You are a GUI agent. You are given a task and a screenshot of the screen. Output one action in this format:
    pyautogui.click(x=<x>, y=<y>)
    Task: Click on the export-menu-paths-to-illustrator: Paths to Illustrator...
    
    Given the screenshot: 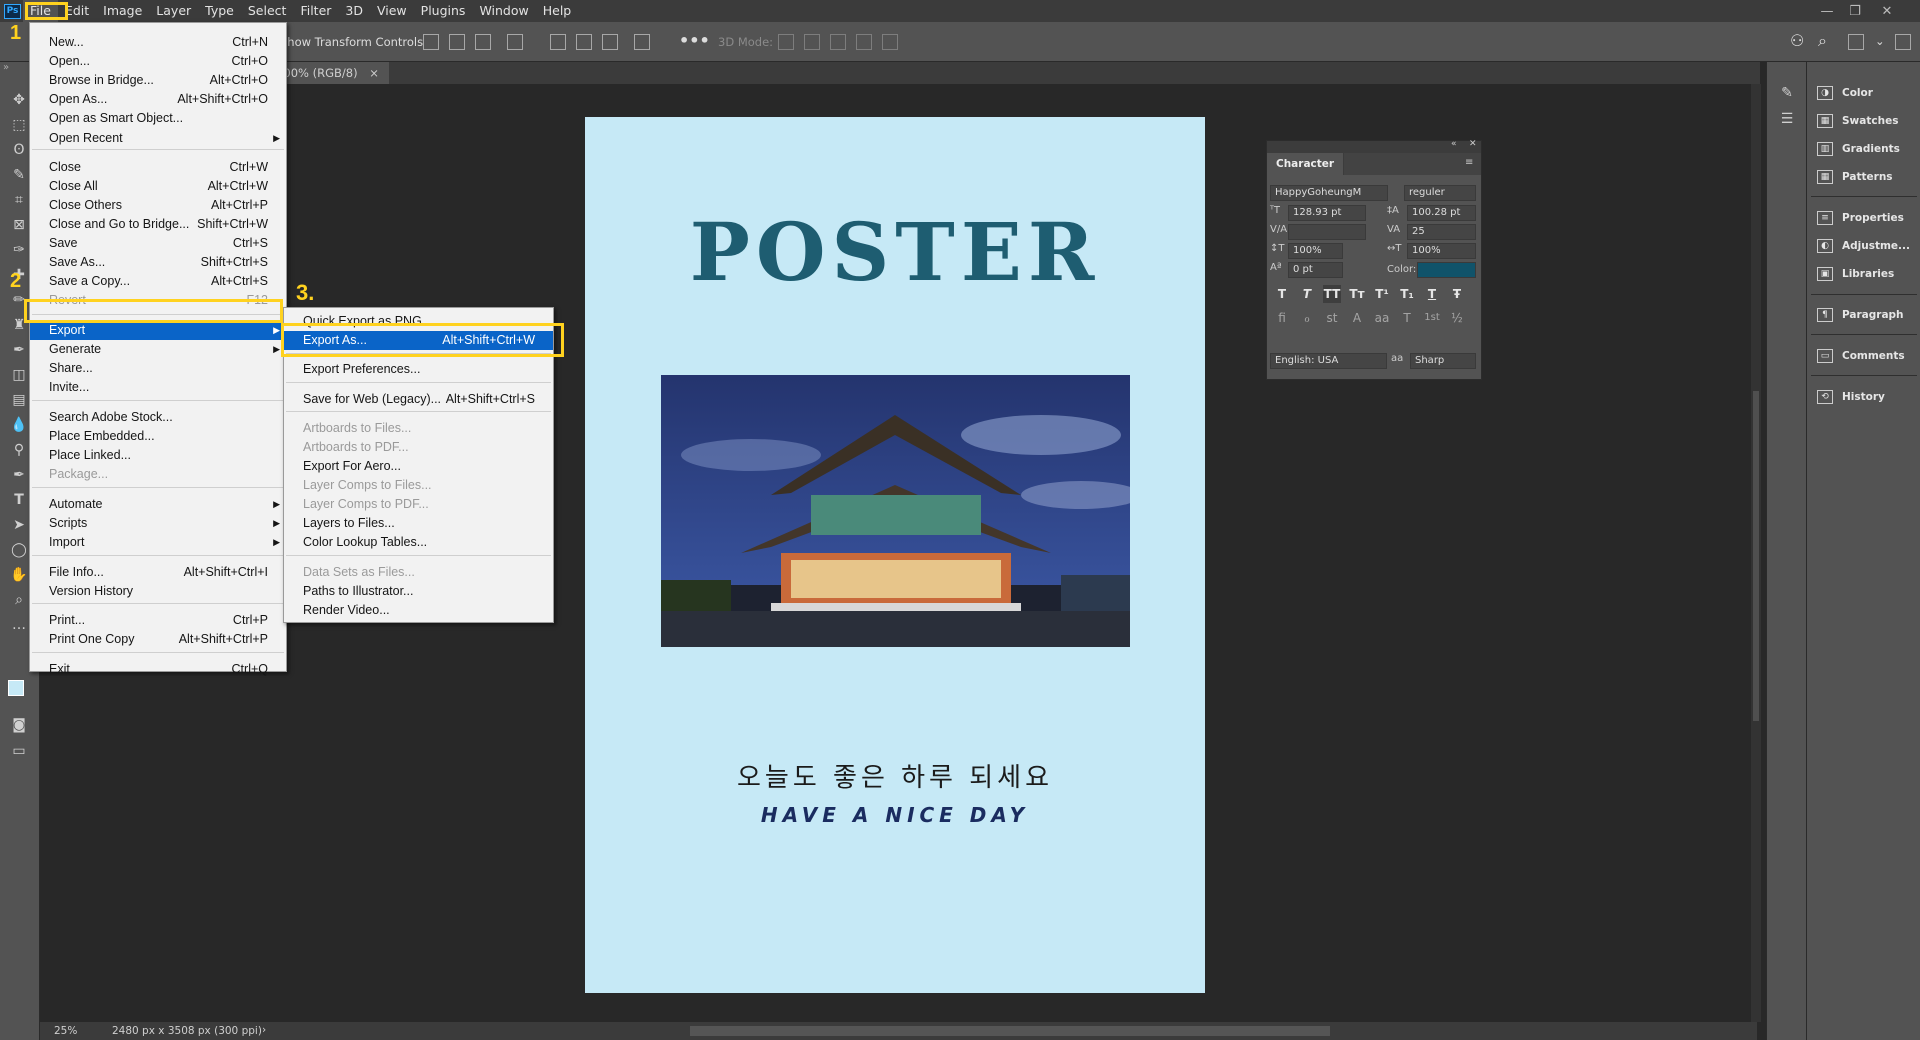 What is the action you would take?
    pyautogui.click(x=418, y=591)
    